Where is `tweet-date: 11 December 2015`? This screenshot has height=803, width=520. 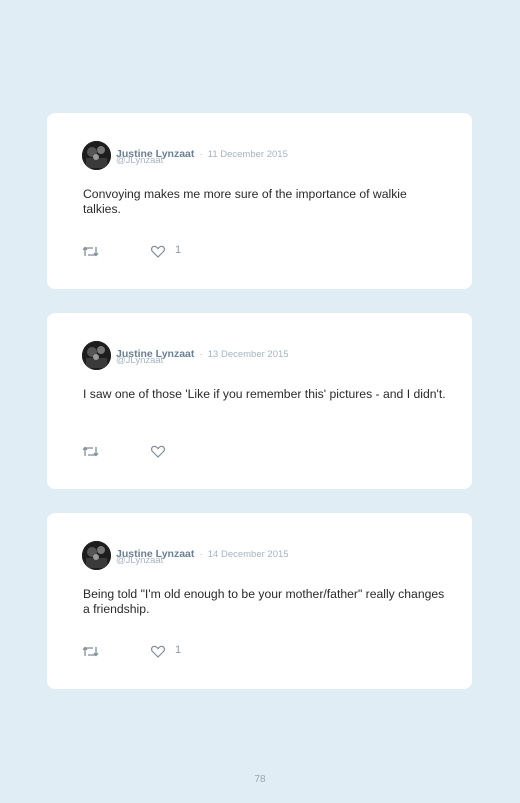
tweet-date: 11 December 2015 is located at coordinates (248, 154).